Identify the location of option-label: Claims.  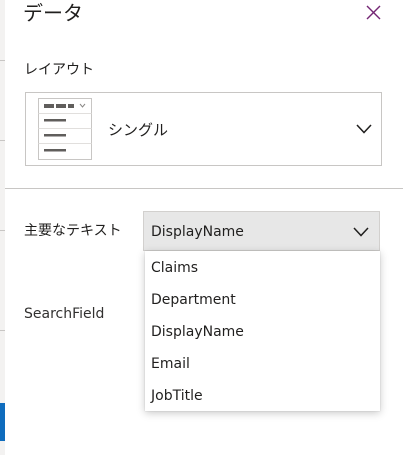
(175, 268).